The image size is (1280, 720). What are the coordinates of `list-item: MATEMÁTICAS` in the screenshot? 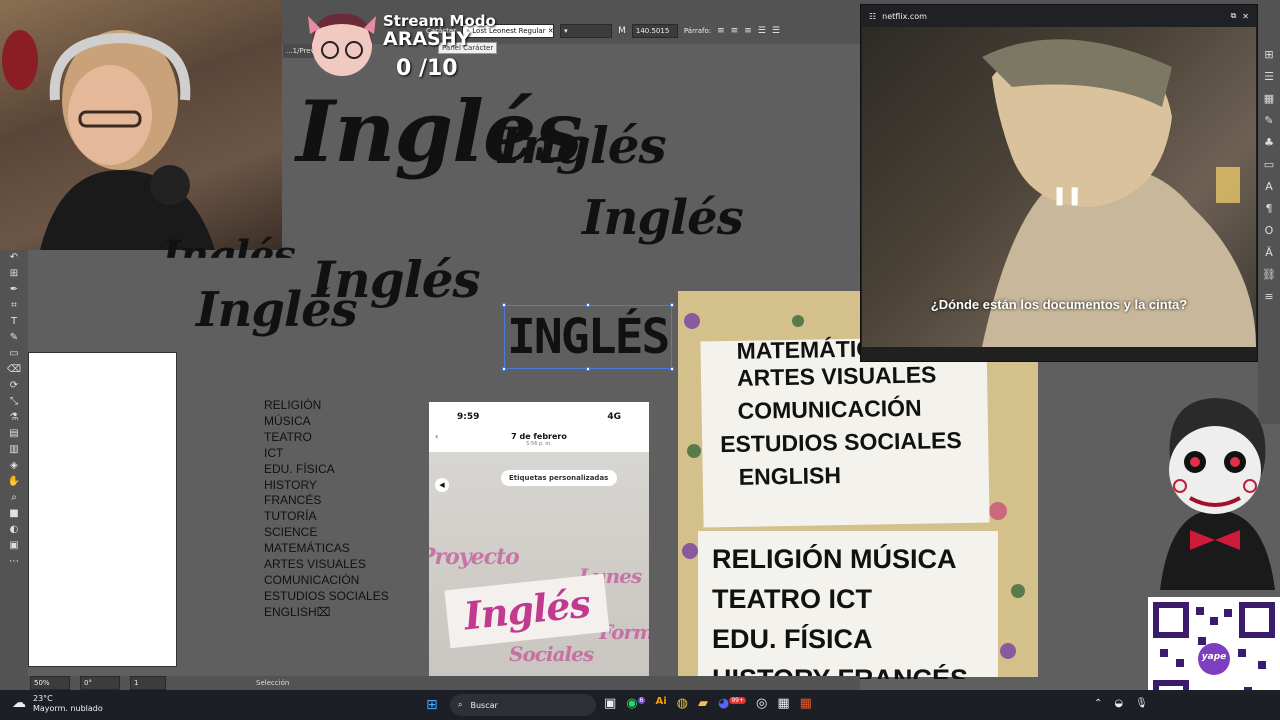 It's located at (307, 548).